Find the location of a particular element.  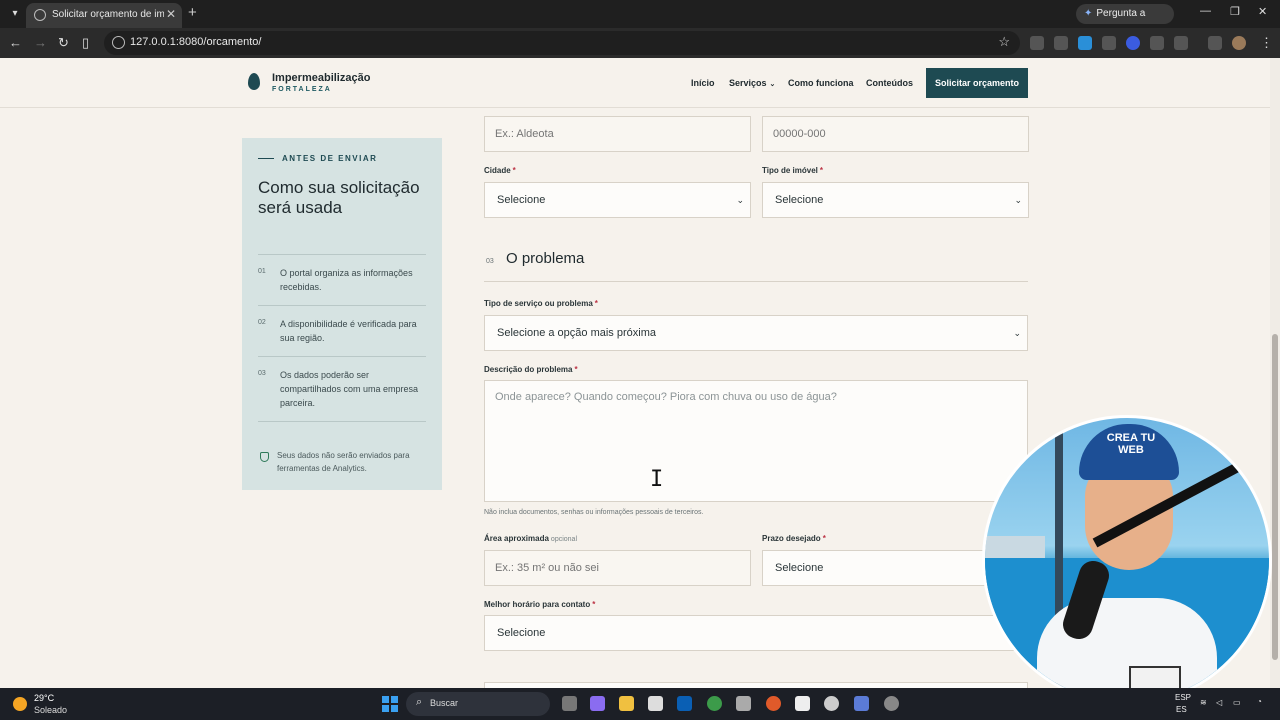

wifi-icon: ≋ is located at coordinates (1203, 702).